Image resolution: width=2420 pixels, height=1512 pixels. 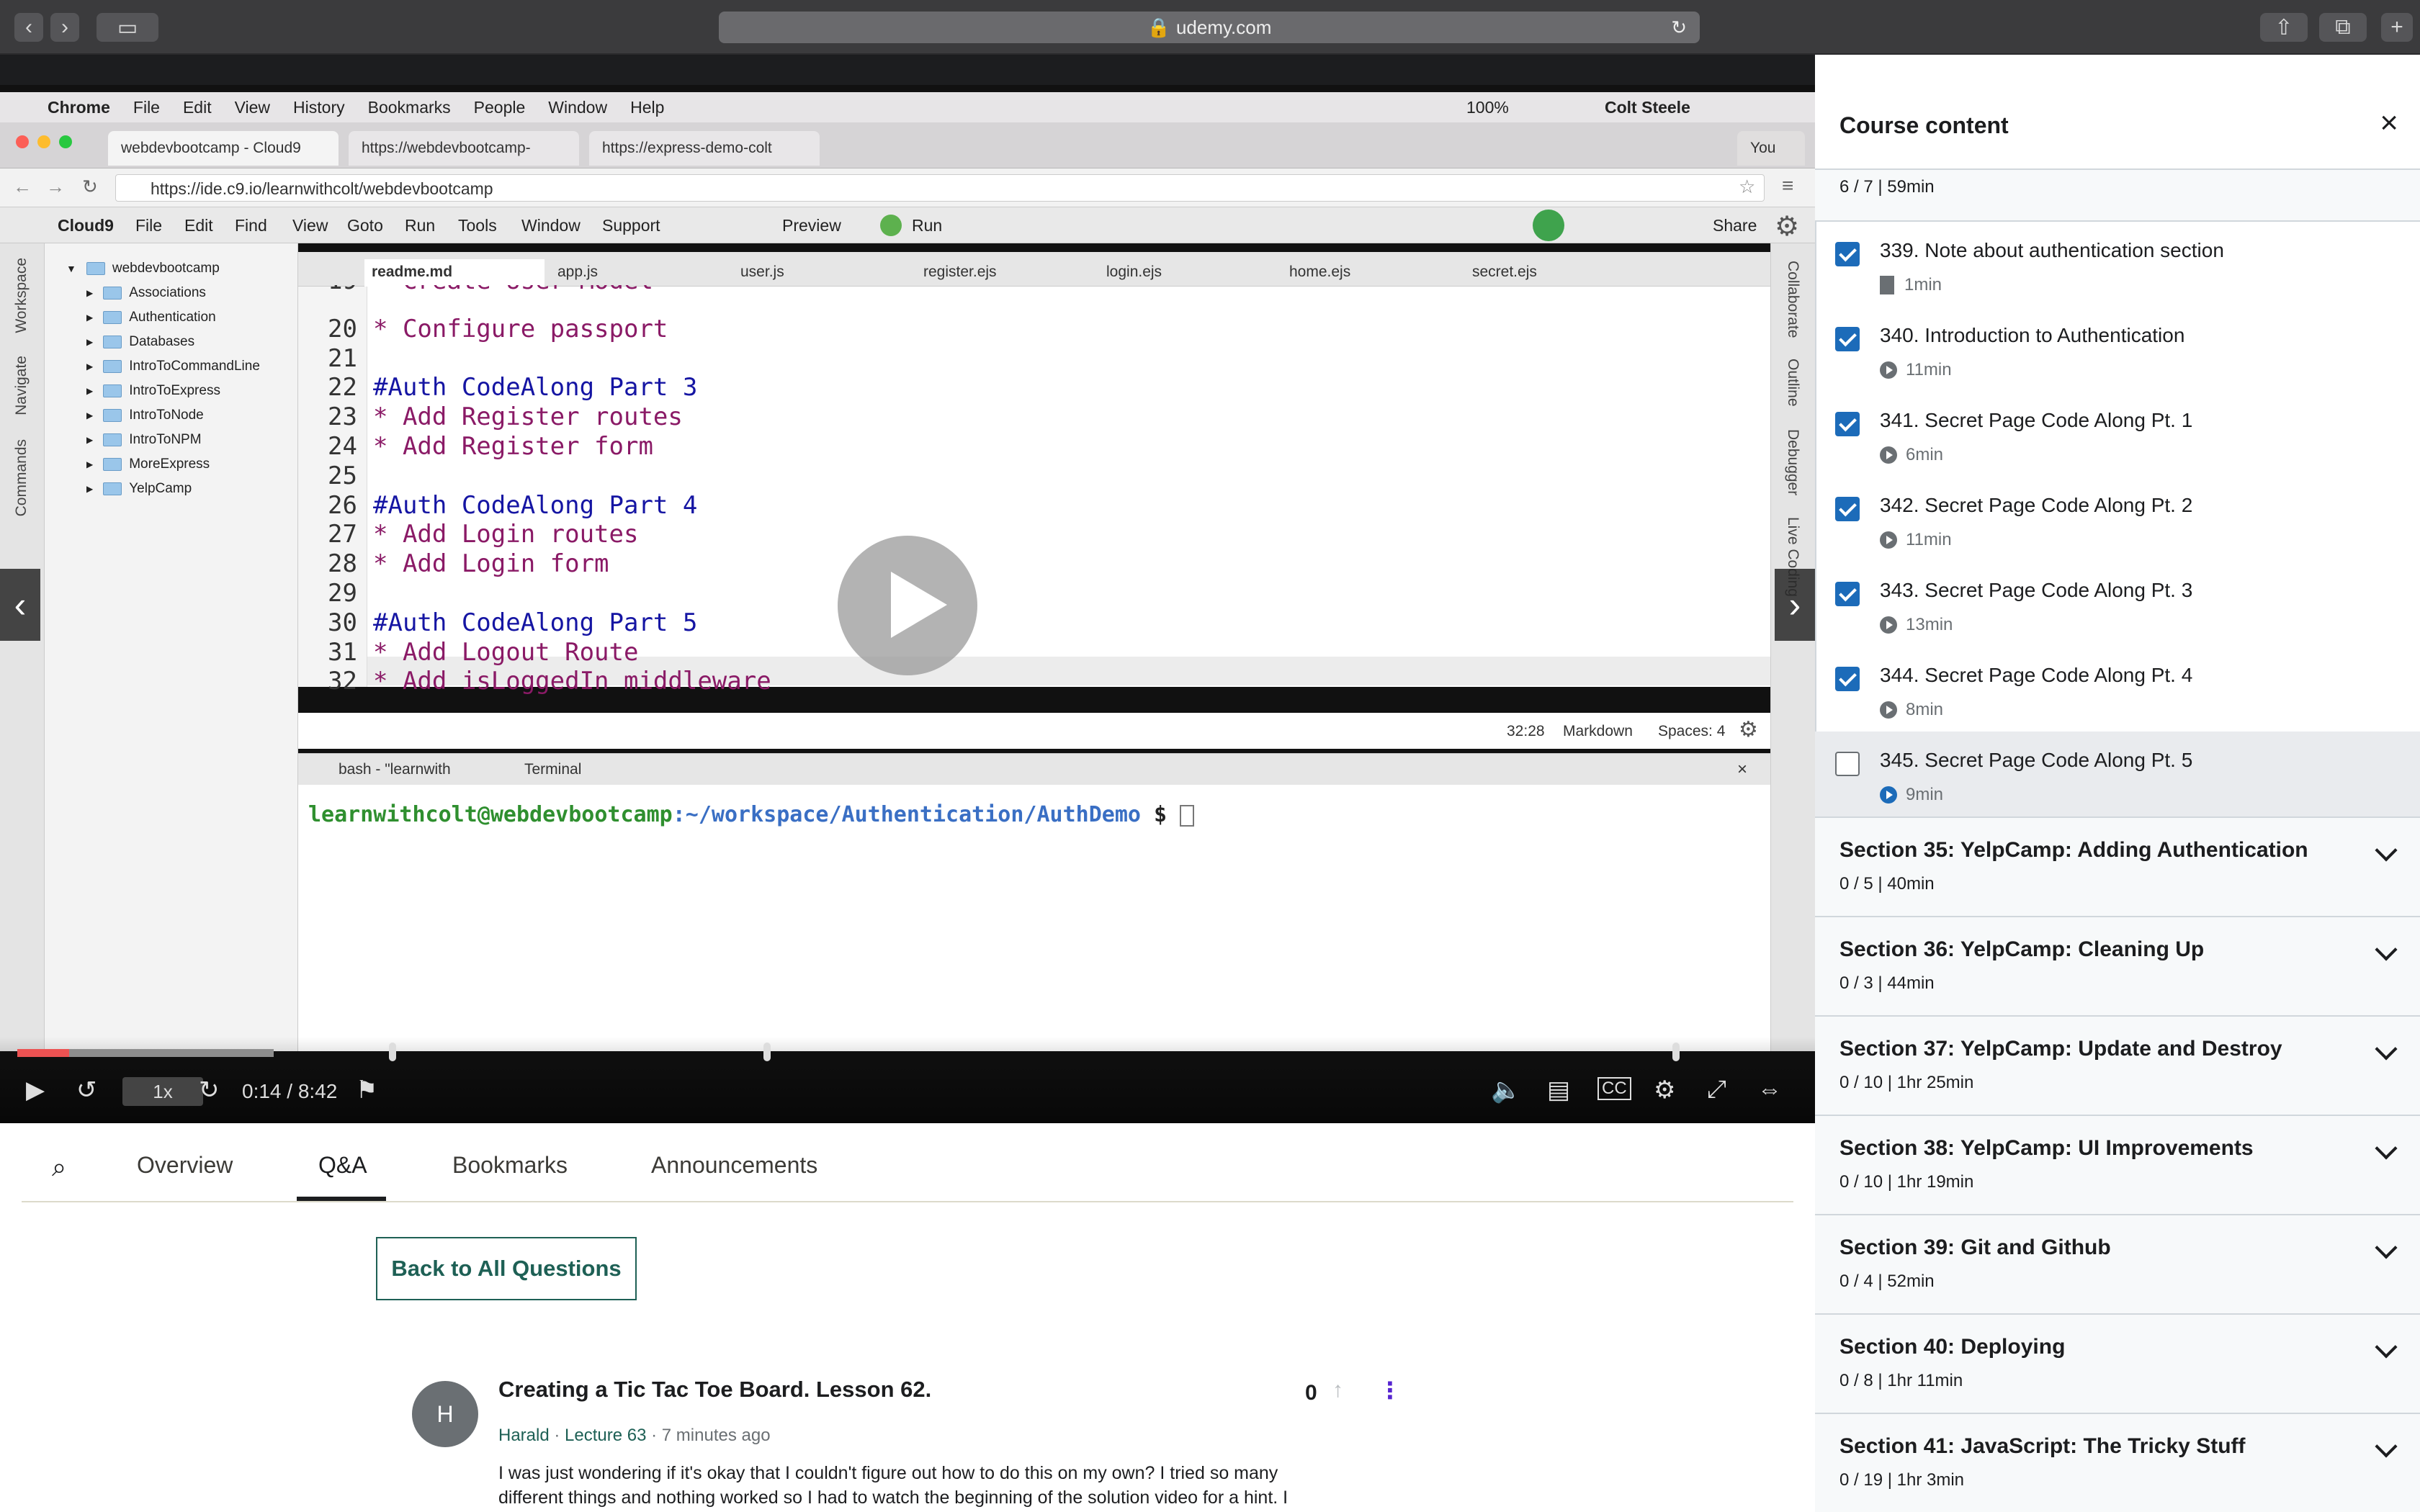 I want to click on next-lecture-button: ›, so click(x=1795, y=605).